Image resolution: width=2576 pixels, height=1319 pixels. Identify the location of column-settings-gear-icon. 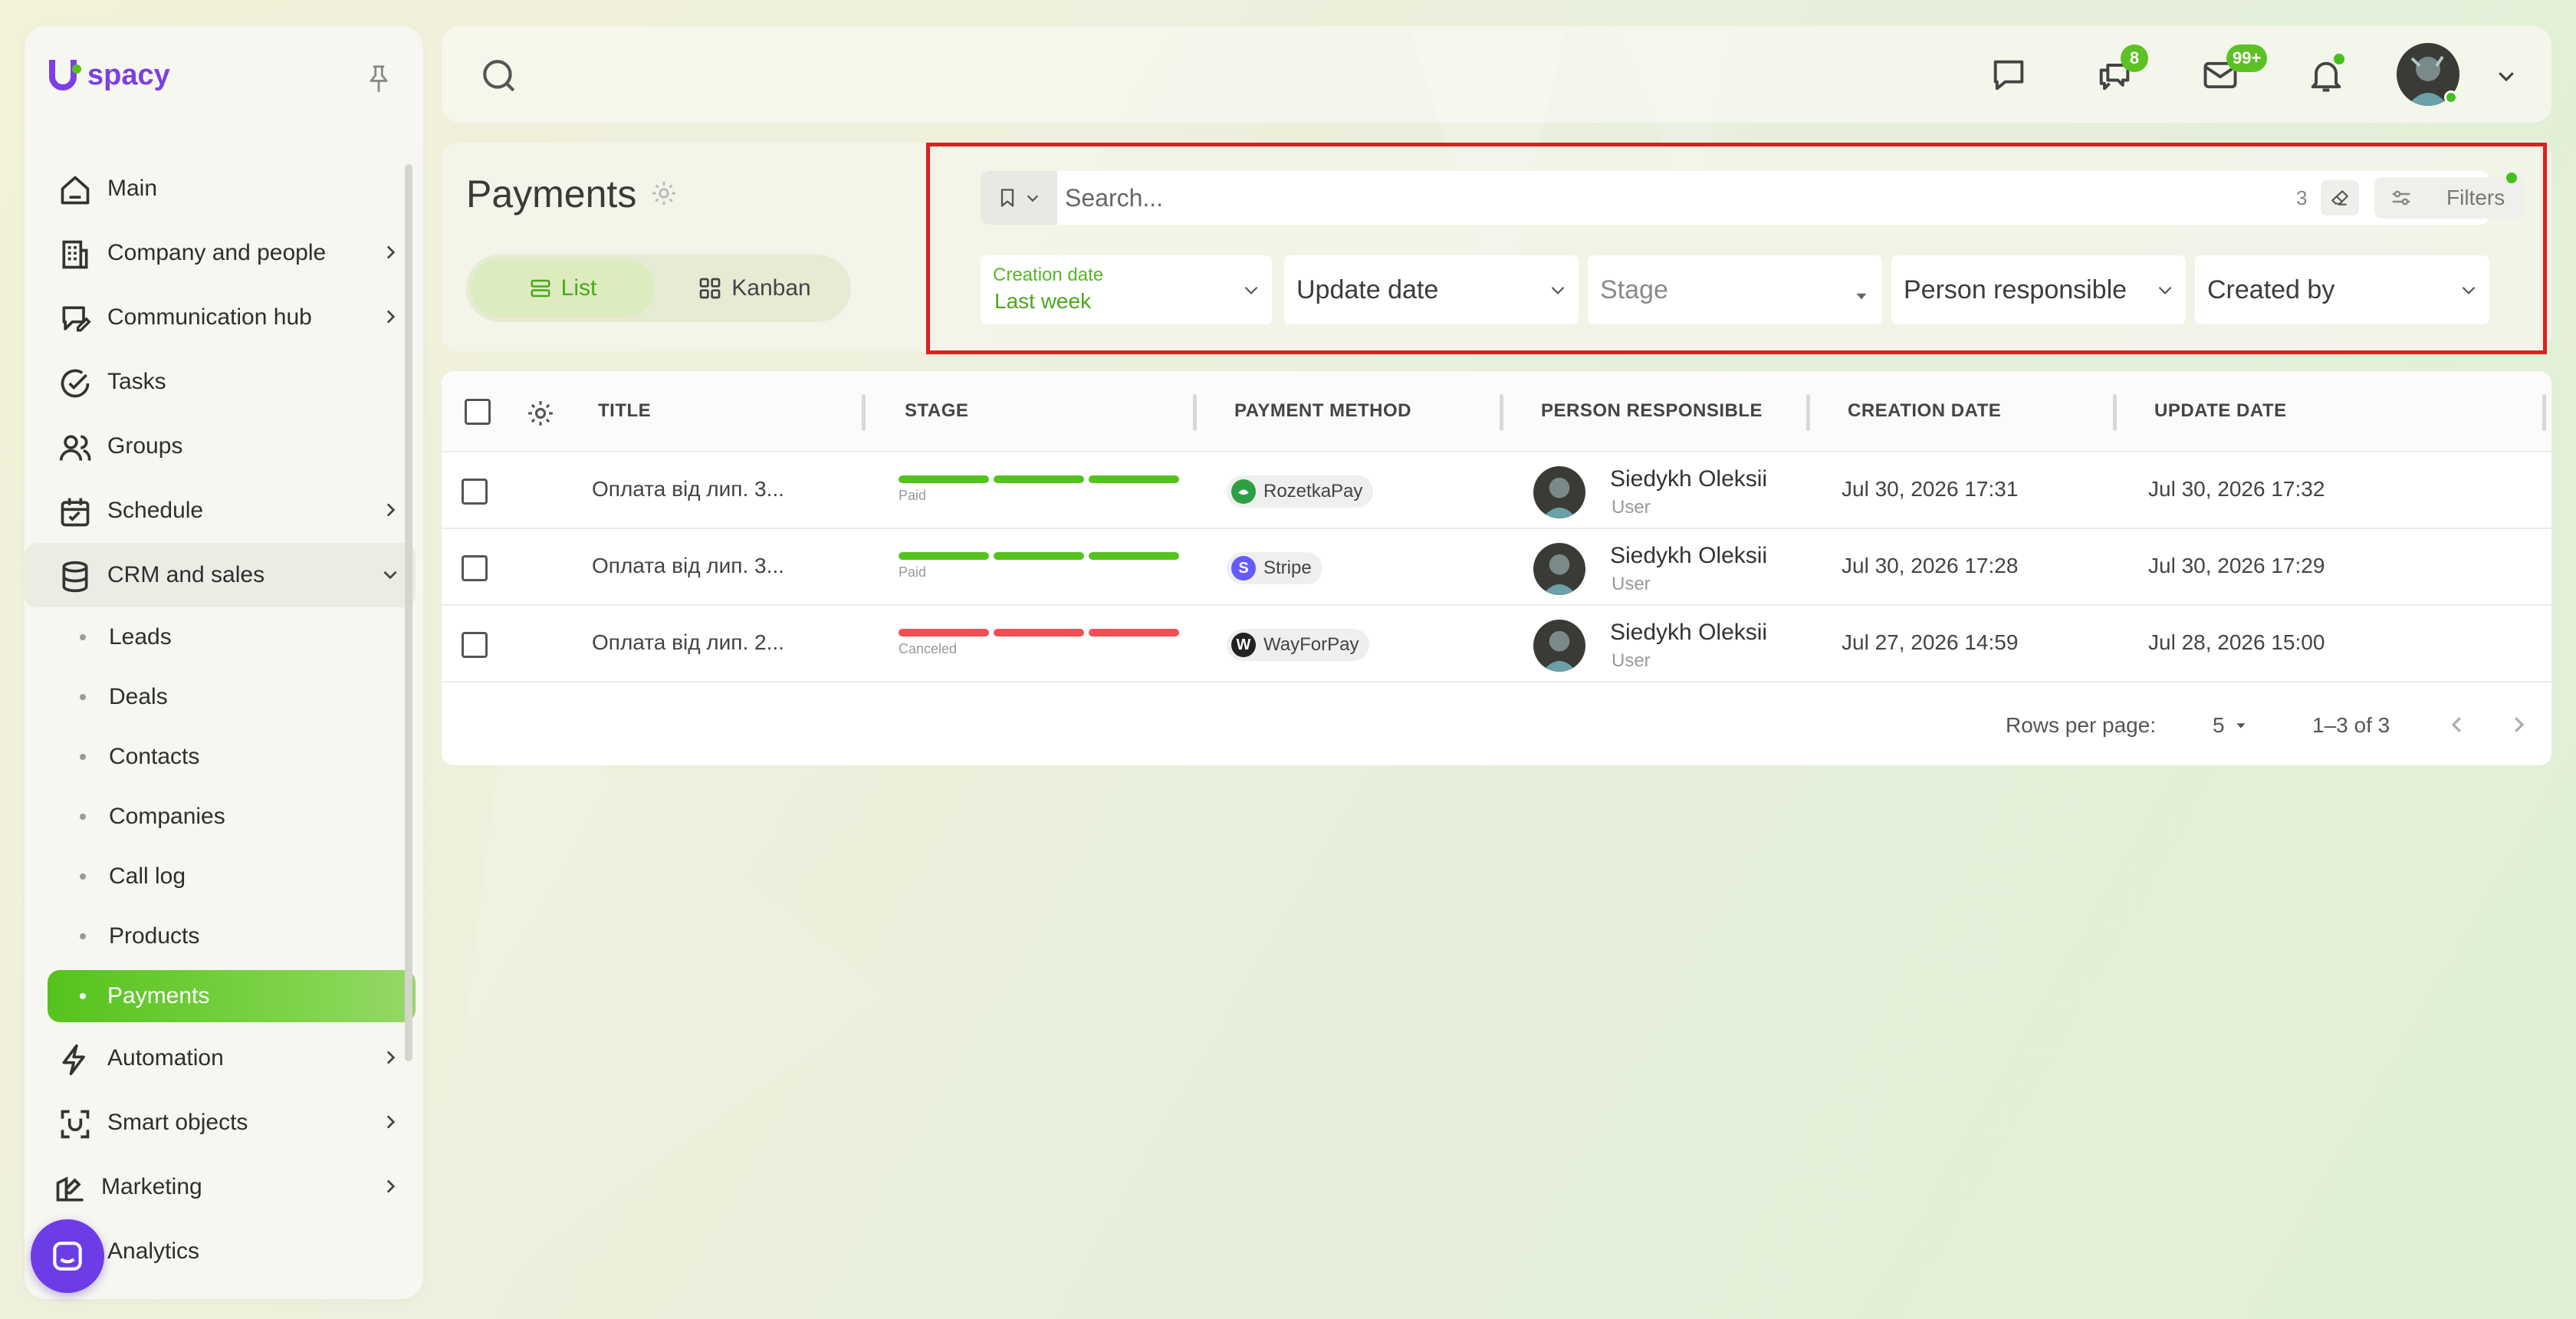
(540, 413).